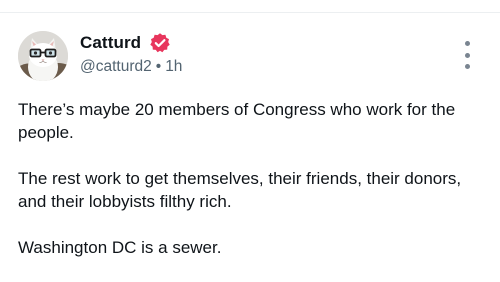 The width and height of the screenshot is (500, 282). I want to click on more-options-button, so click(467, 55).